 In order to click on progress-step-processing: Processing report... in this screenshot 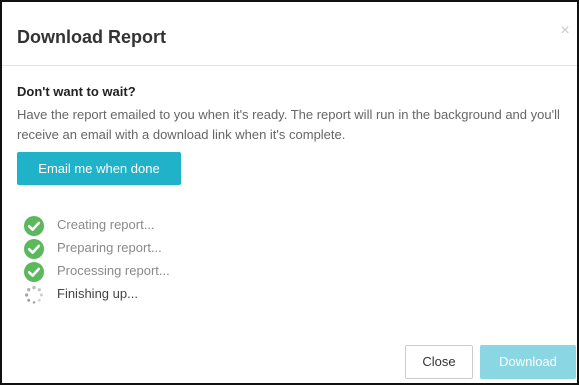, I will do `click(174, 271)`.